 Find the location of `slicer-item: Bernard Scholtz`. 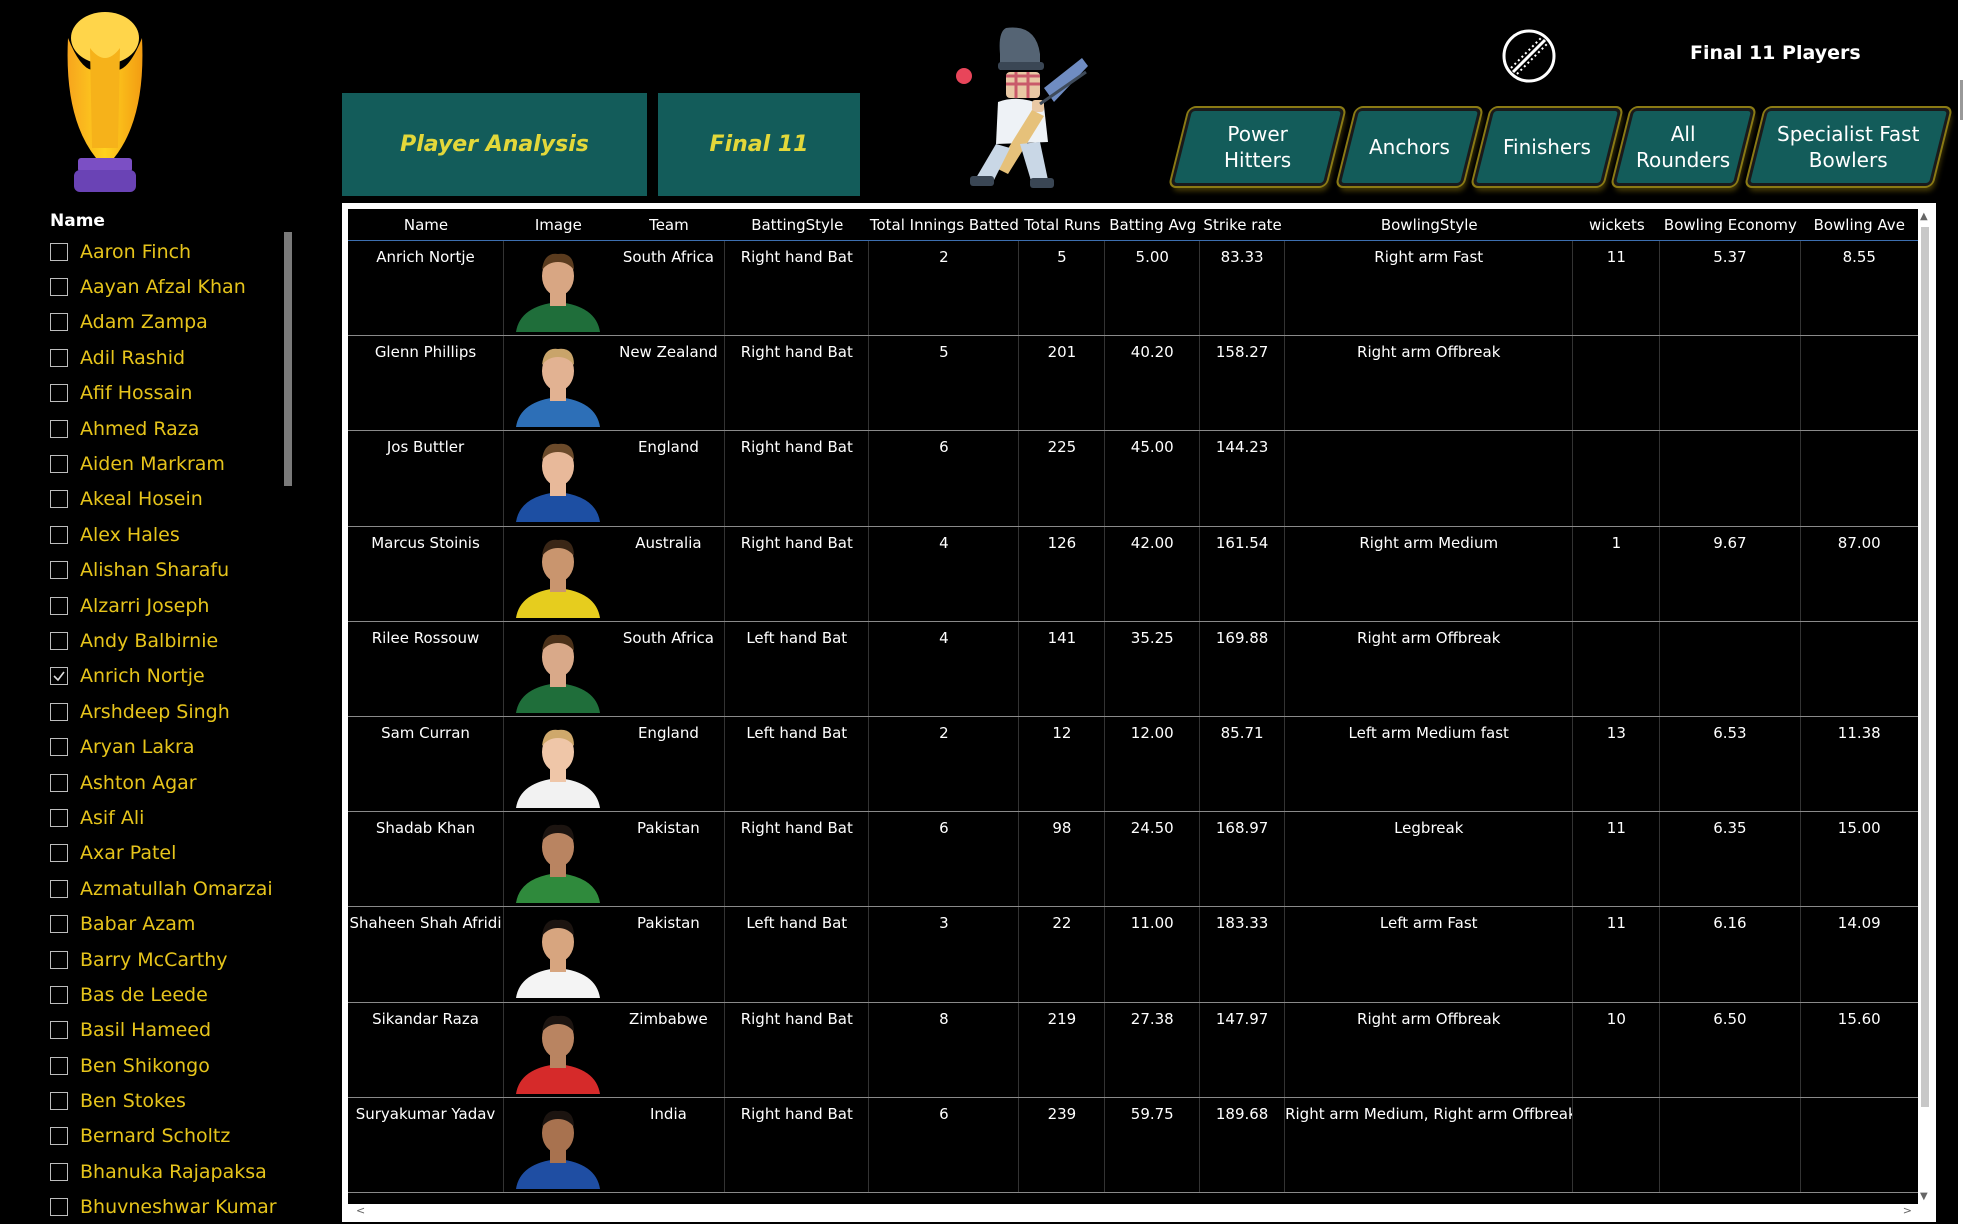

slicer-item: Bernard Scholtz is located at coordinates (170, 1136).